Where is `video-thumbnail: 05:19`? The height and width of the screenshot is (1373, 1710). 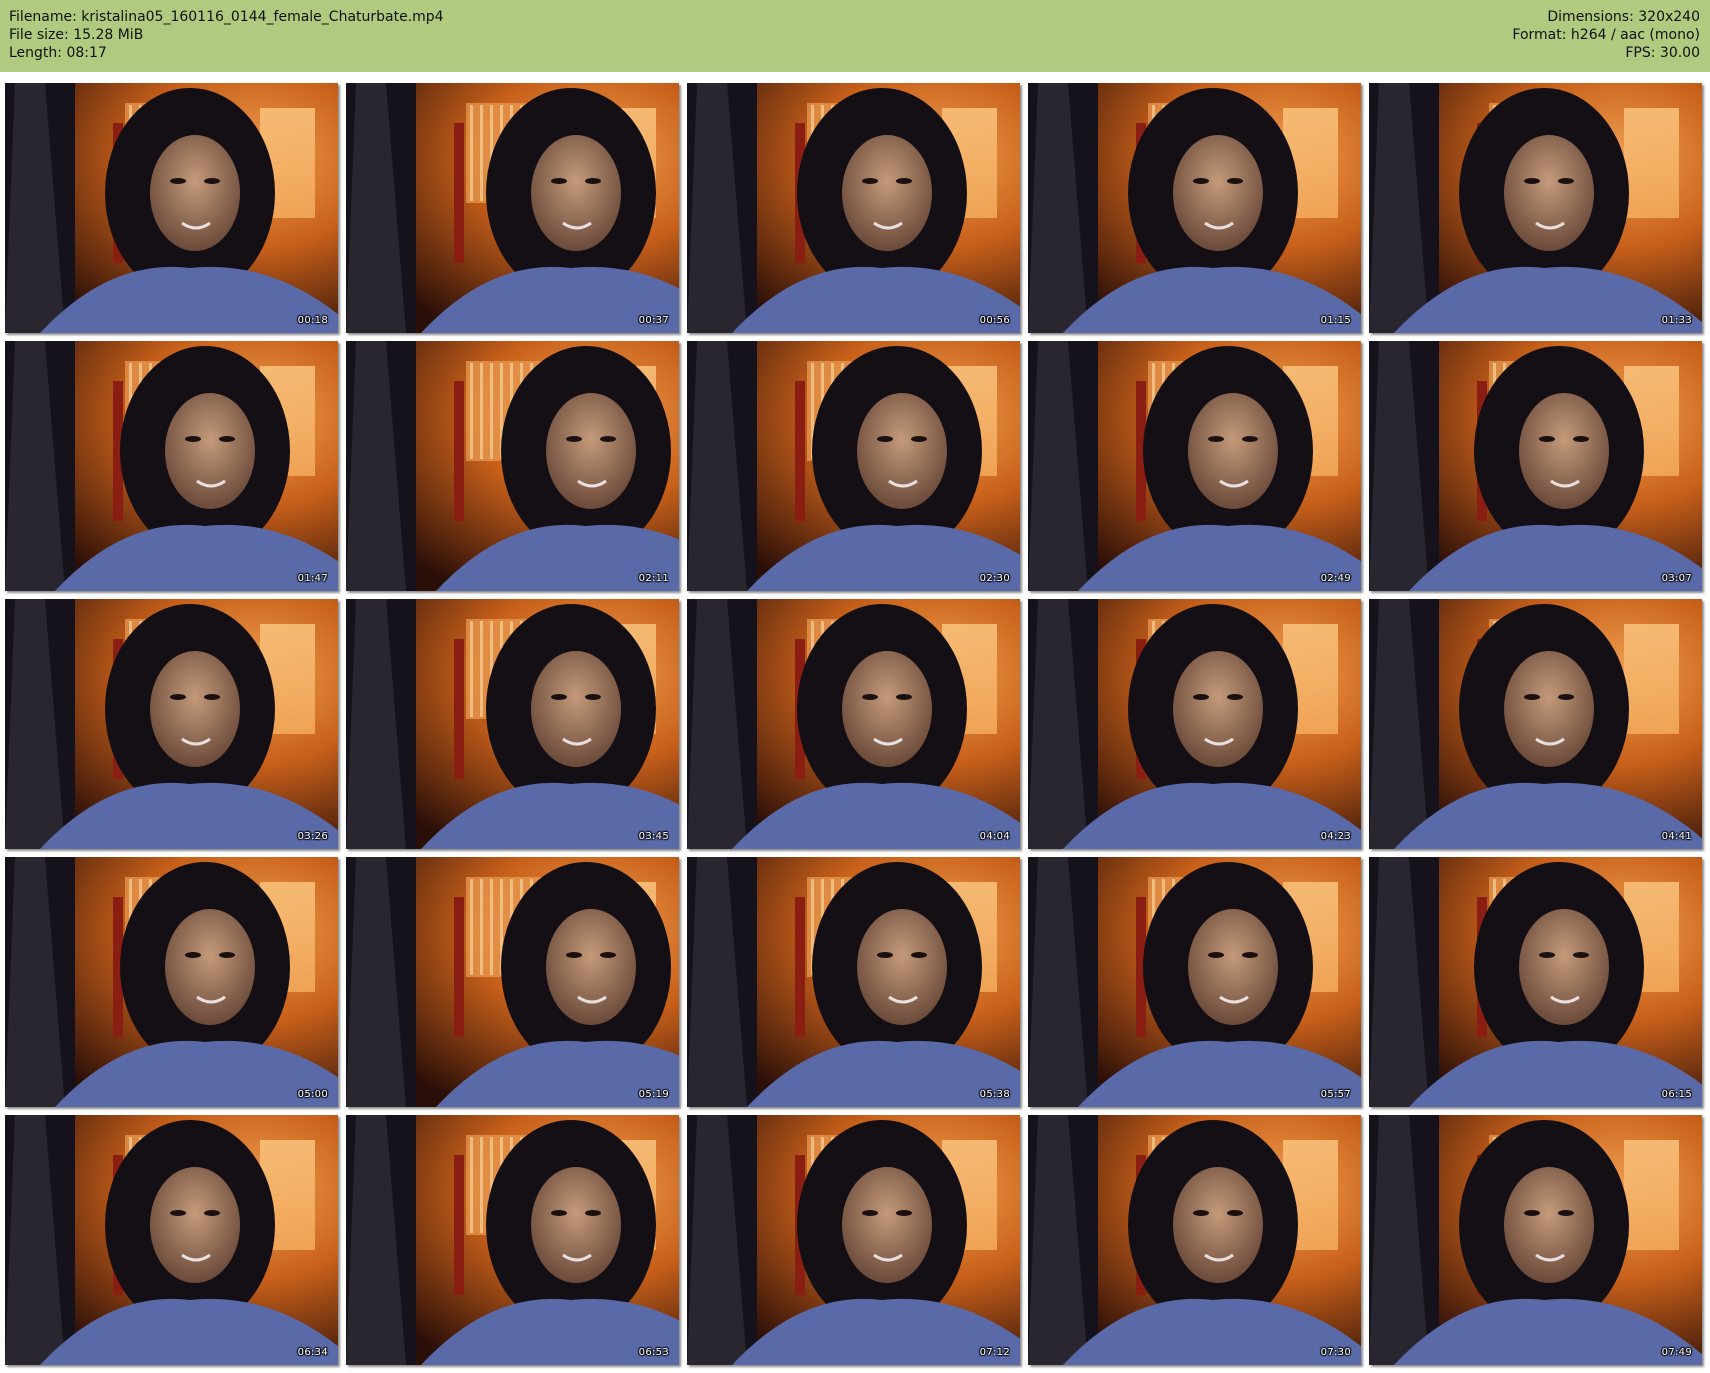
video-thumbnail: 05:19 is located at coordinates (512, 982).